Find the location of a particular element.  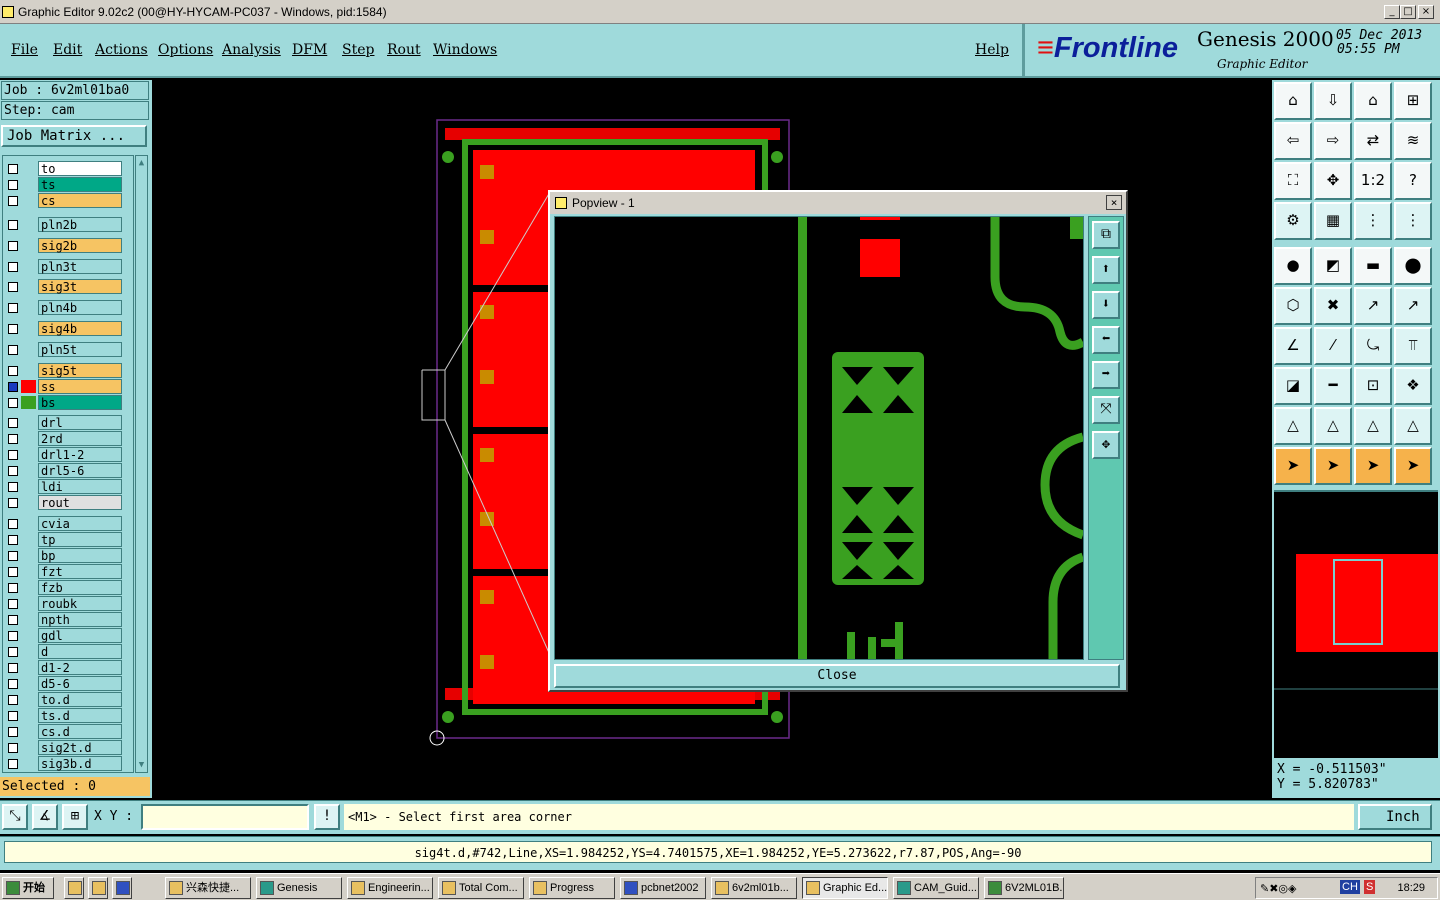

layer-name: ts is located at coordinates (80, 184).